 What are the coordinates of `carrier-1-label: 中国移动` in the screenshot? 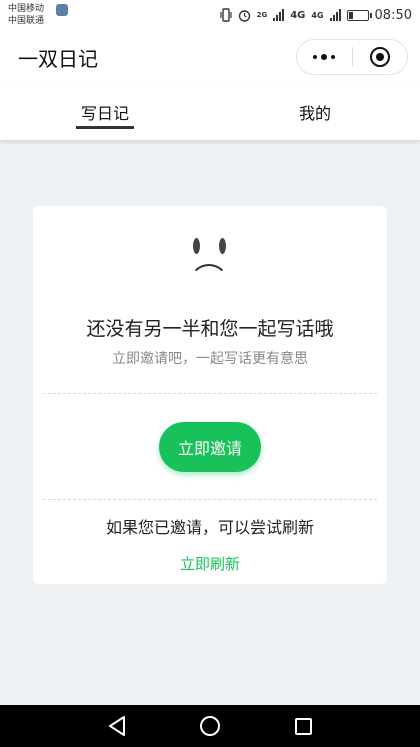 It's located at (26, 9).